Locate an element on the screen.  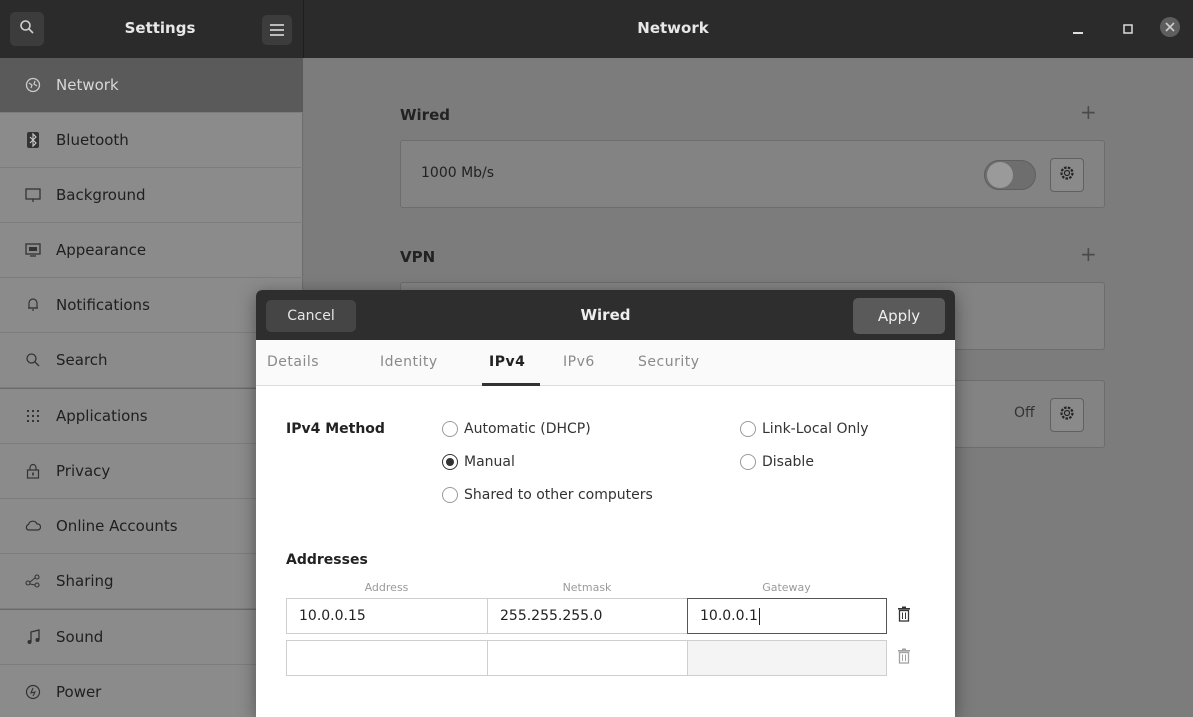
proxy-settings-button is located at coordinates (1067, 415).